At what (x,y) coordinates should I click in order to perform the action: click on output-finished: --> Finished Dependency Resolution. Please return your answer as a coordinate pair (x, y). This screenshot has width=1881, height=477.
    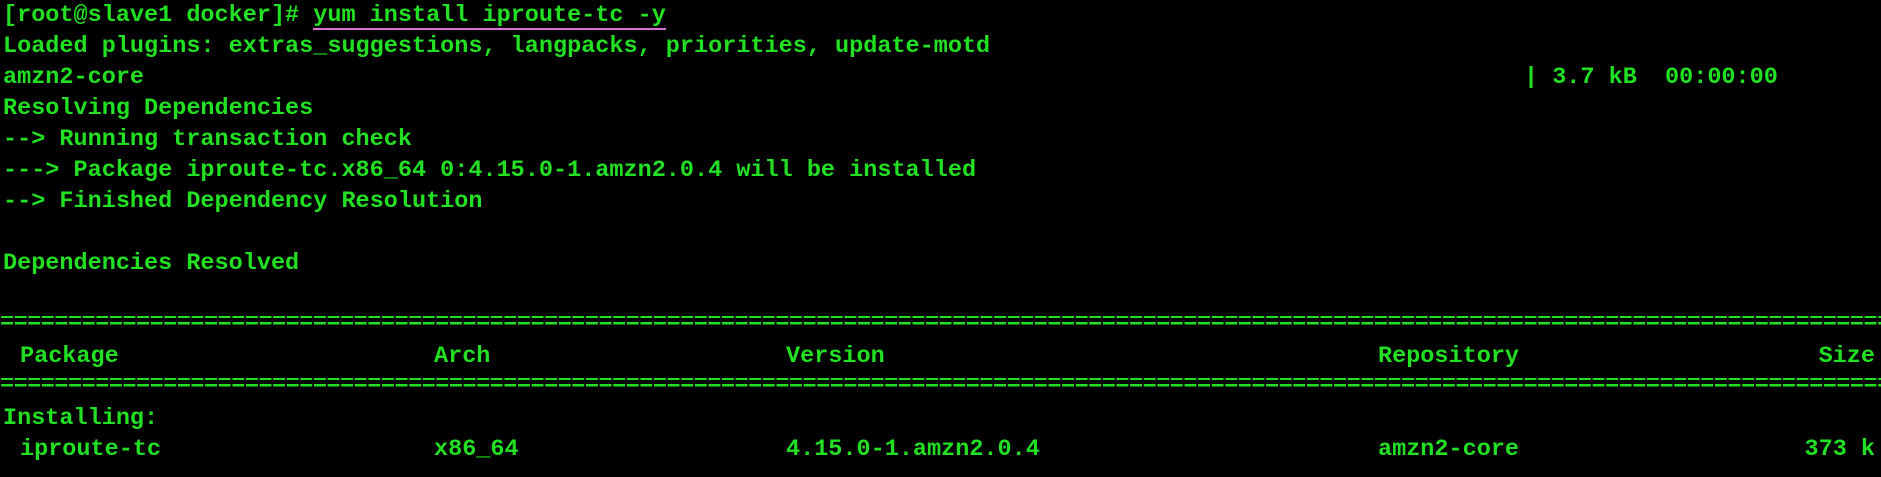
    Looking at the image, I should click on (243, 201).